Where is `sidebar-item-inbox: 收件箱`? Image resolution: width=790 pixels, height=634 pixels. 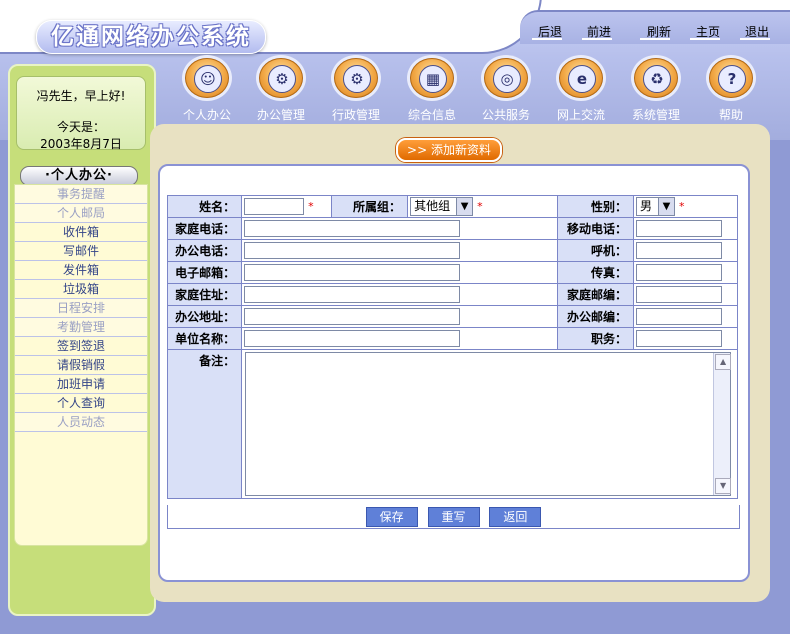 sidebar-item-inbox: 收件箱 is located at coordinates (81, 232).